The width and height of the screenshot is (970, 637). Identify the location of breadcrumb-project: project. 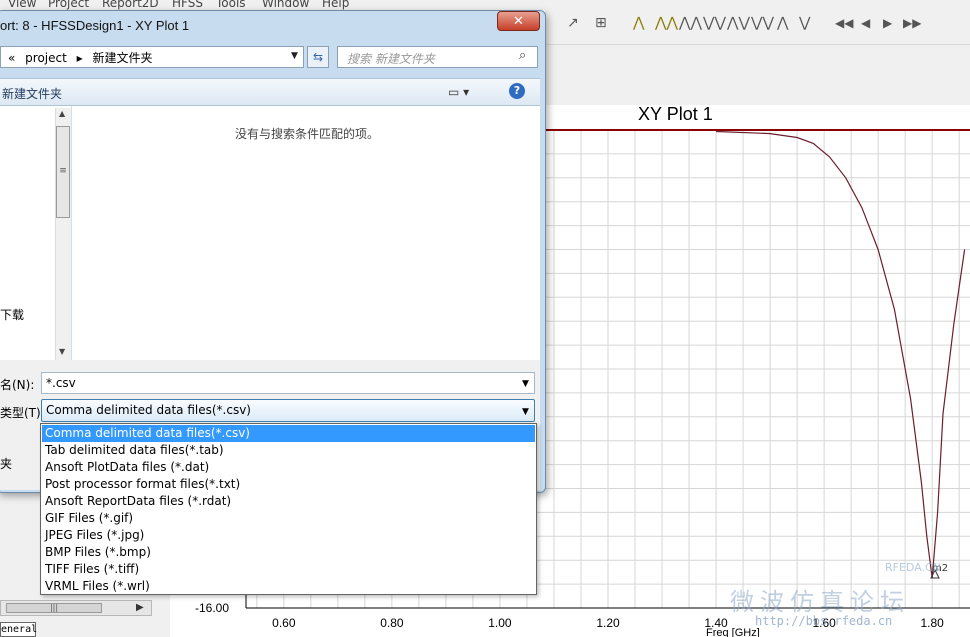
(46, 58).